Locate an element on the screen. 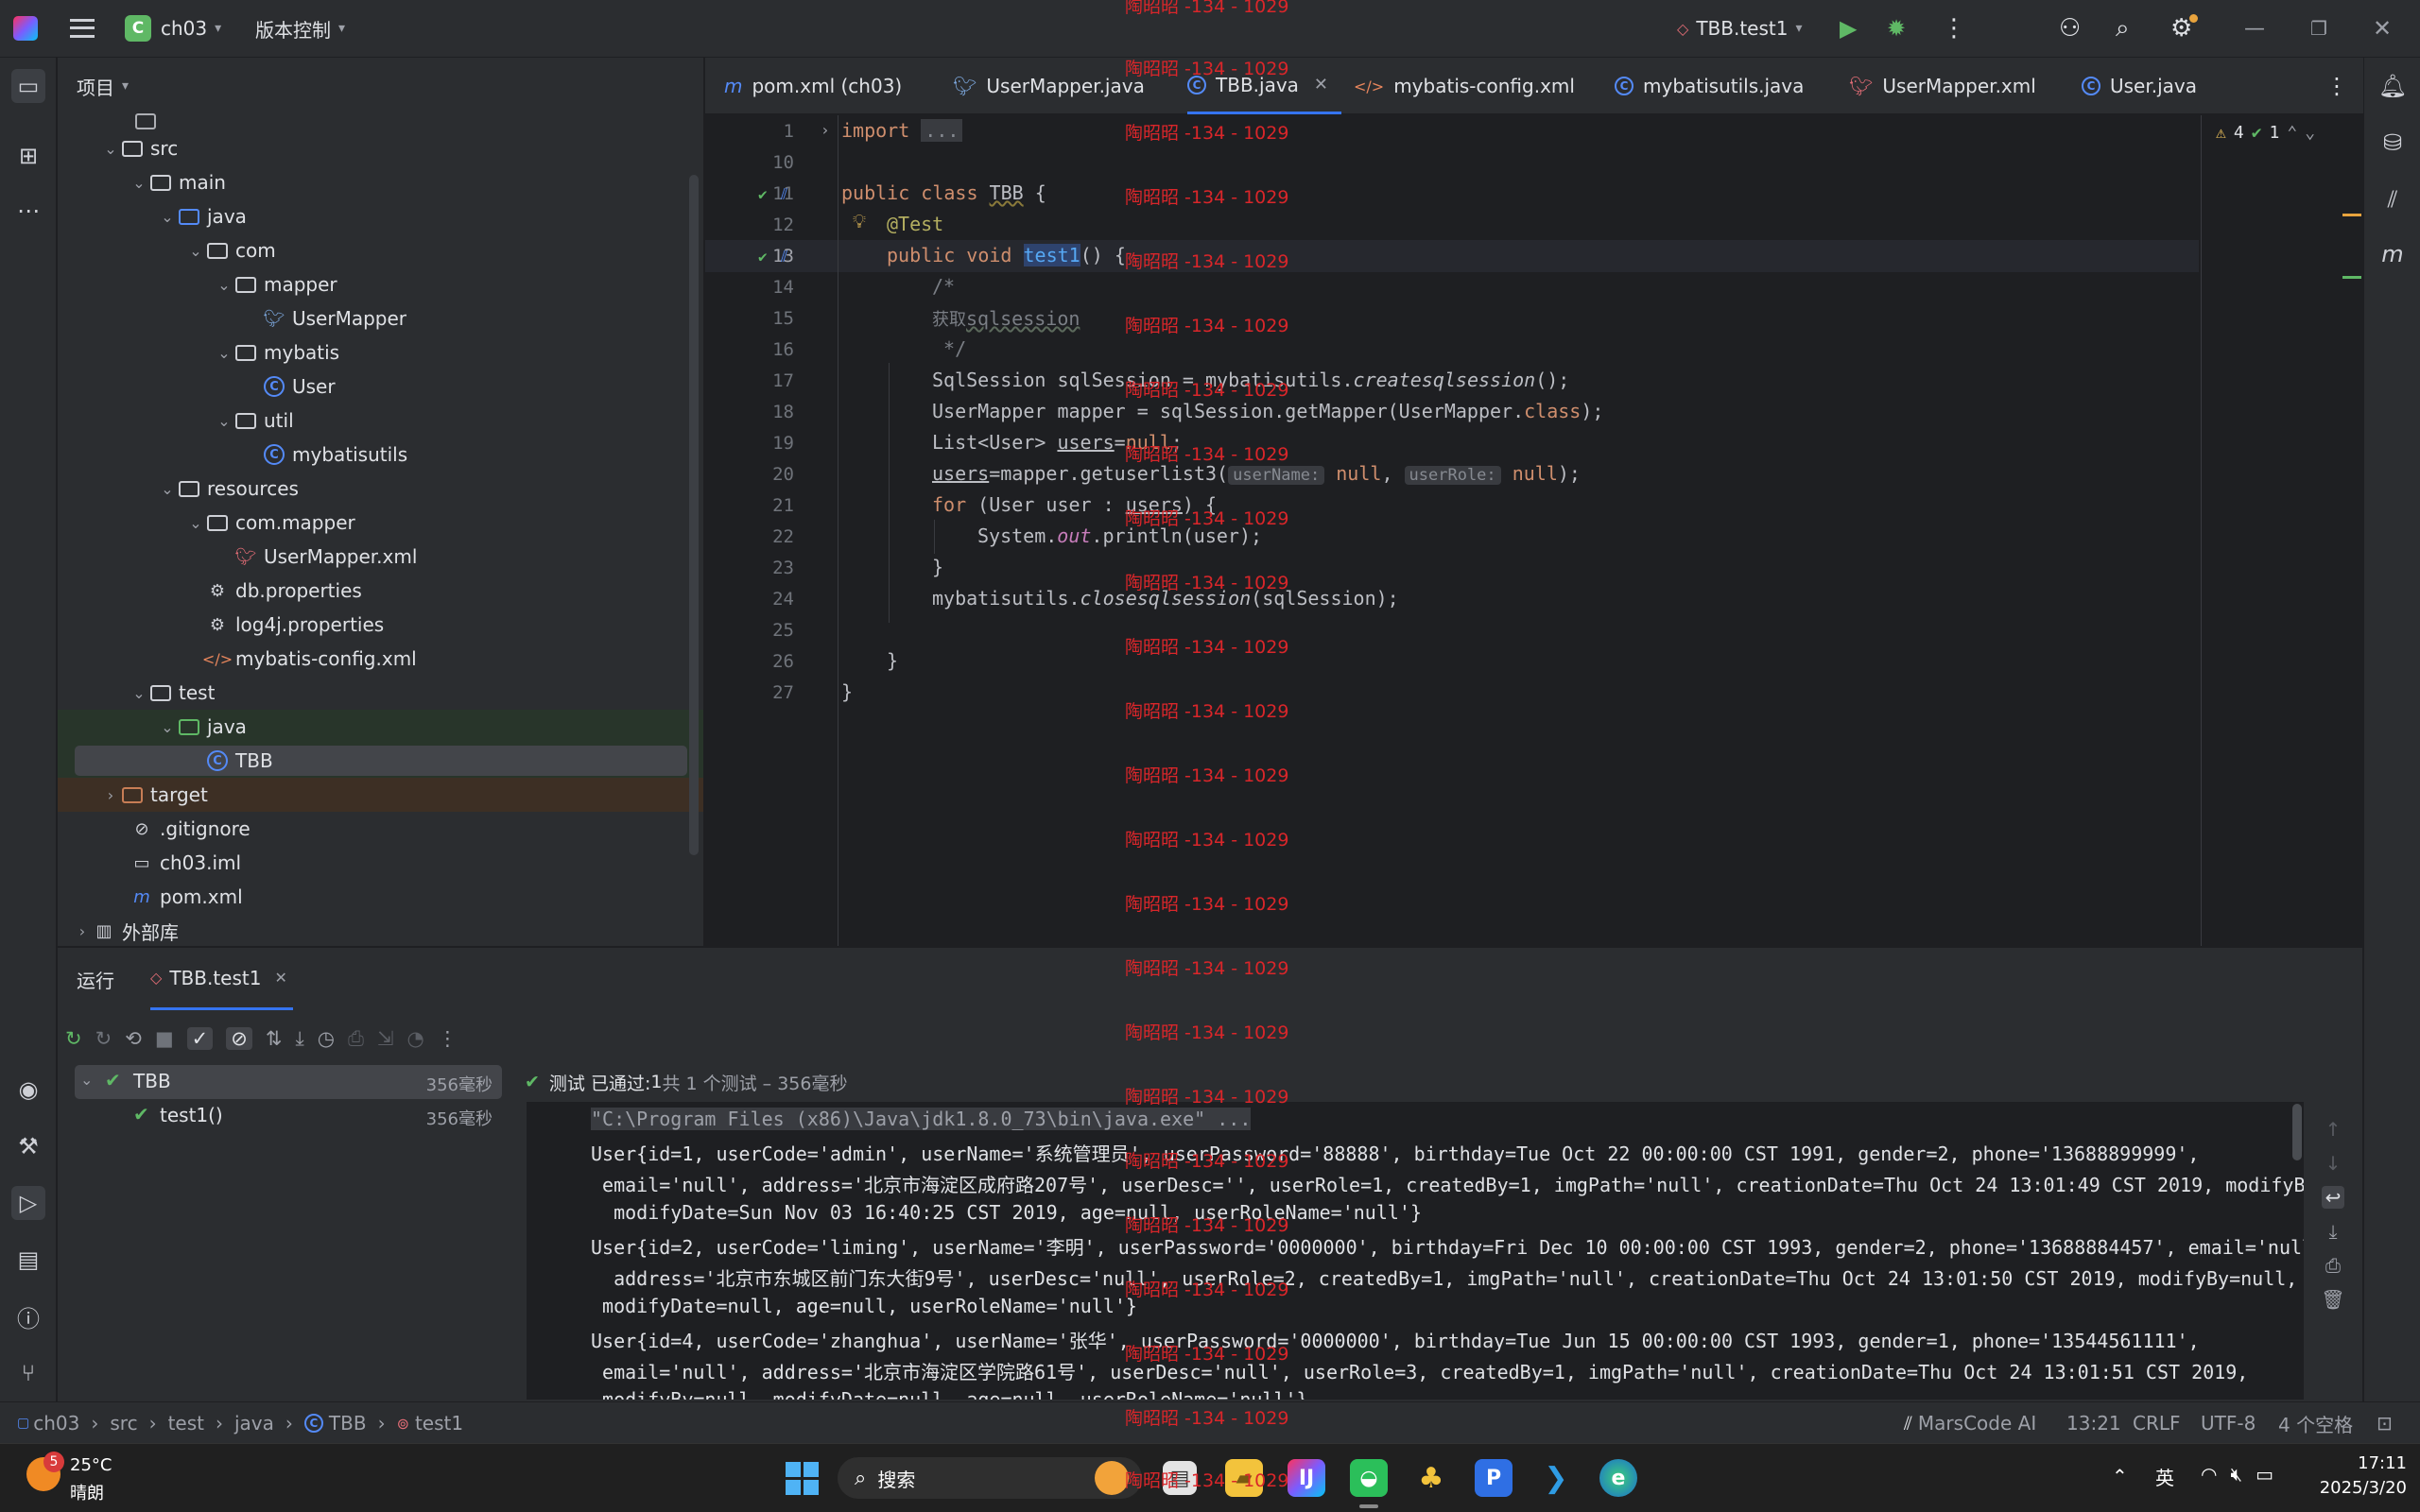  run-config-selector: ◇ TBB.test1 ▾ is located at coordinates (1740, 28).